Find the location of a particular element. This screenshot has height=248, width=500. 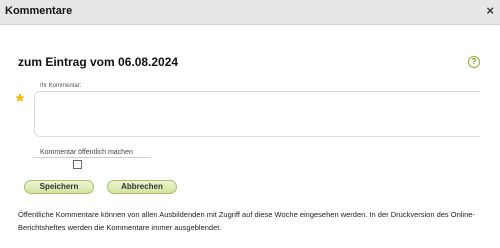

public-comment-label: Kommentar öffentlich machen is located at coordinates (86, 152).